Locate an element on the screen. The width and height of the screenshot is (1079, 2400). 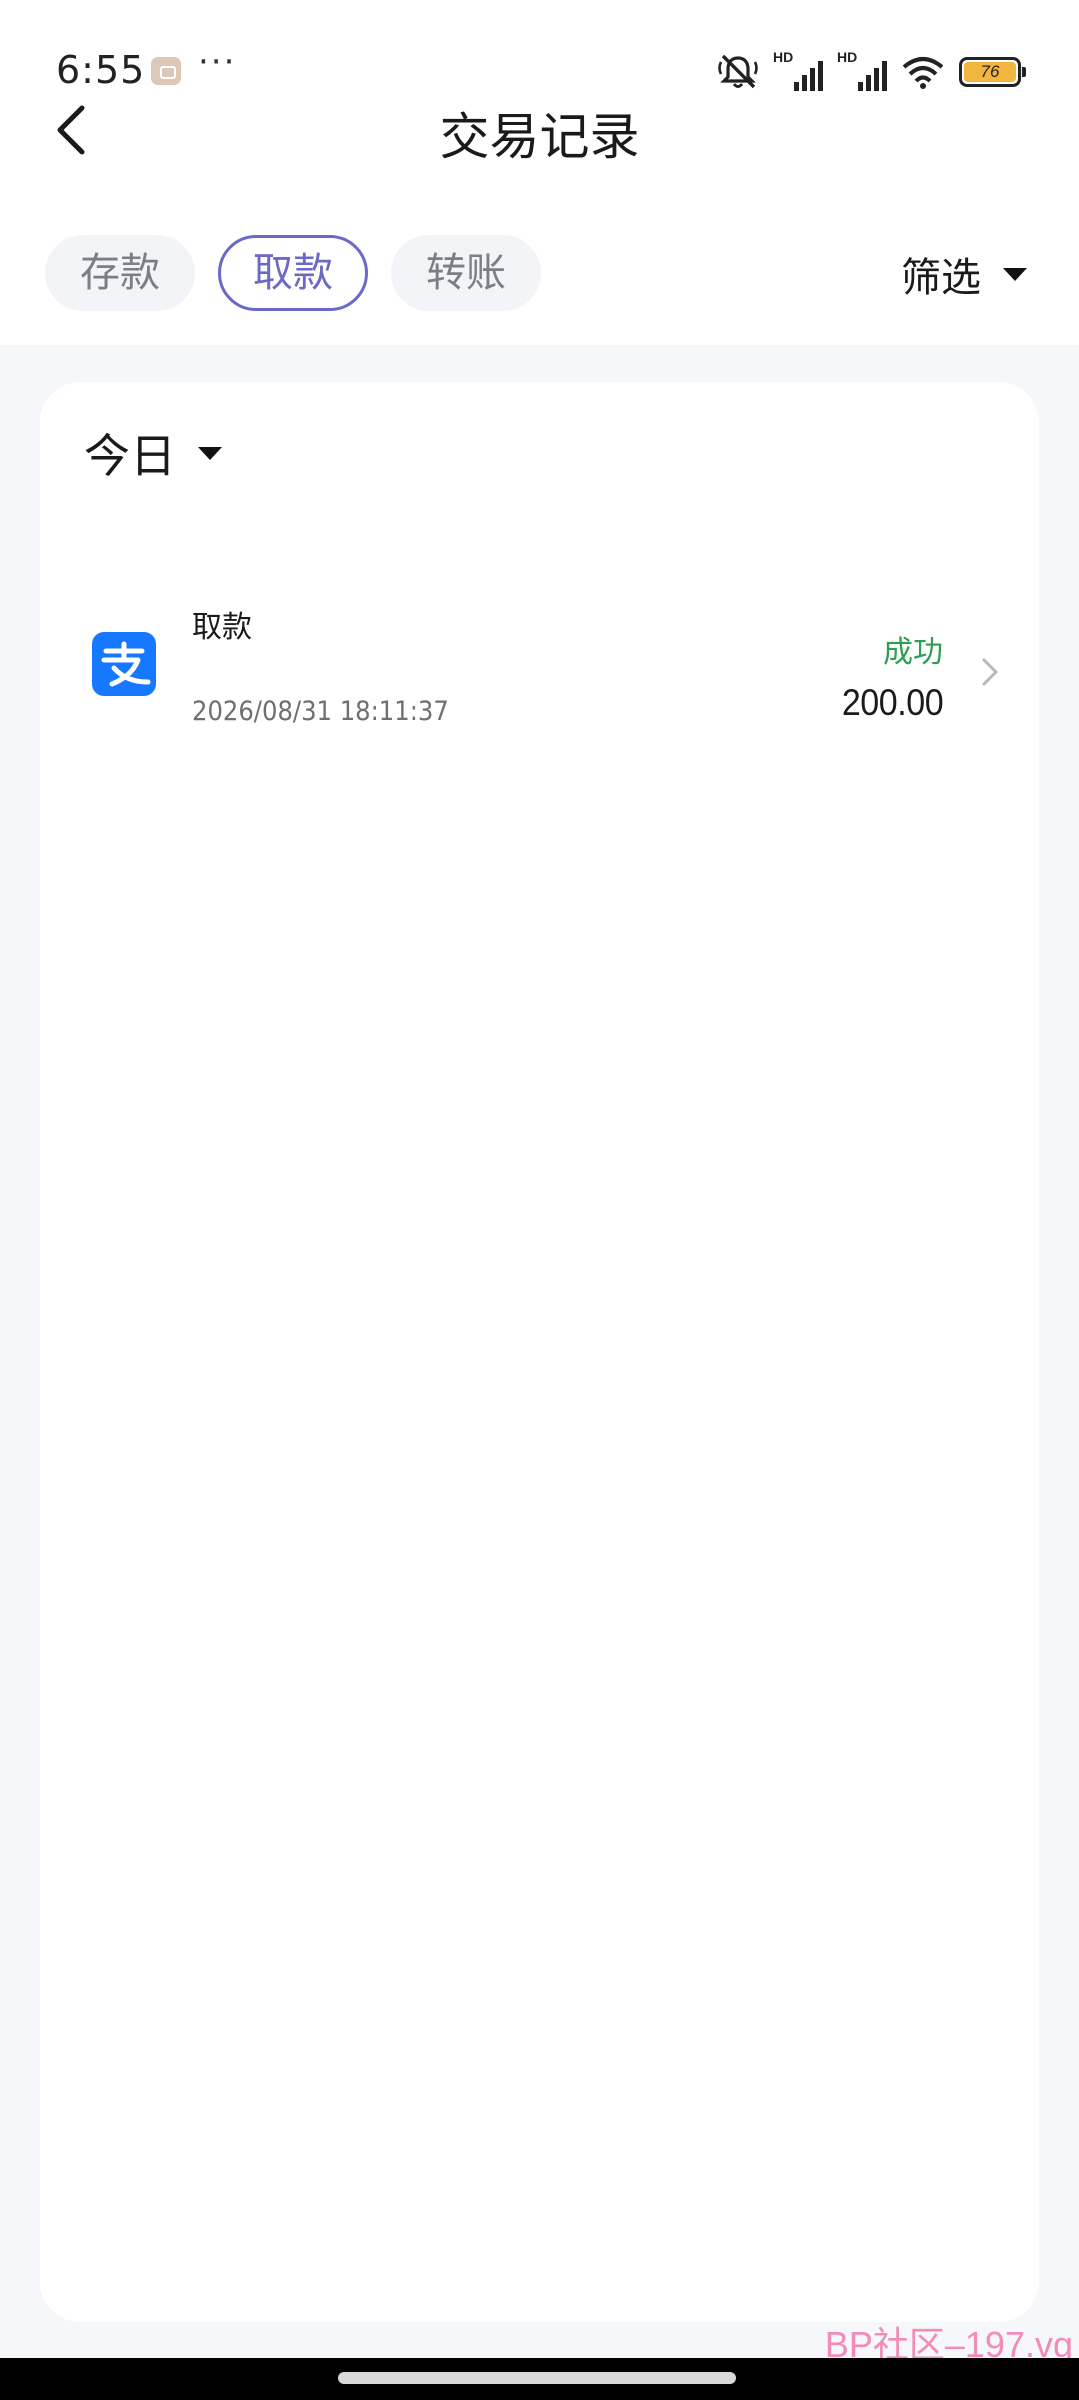
navigation-bar is located at coordinates (539, 2379).